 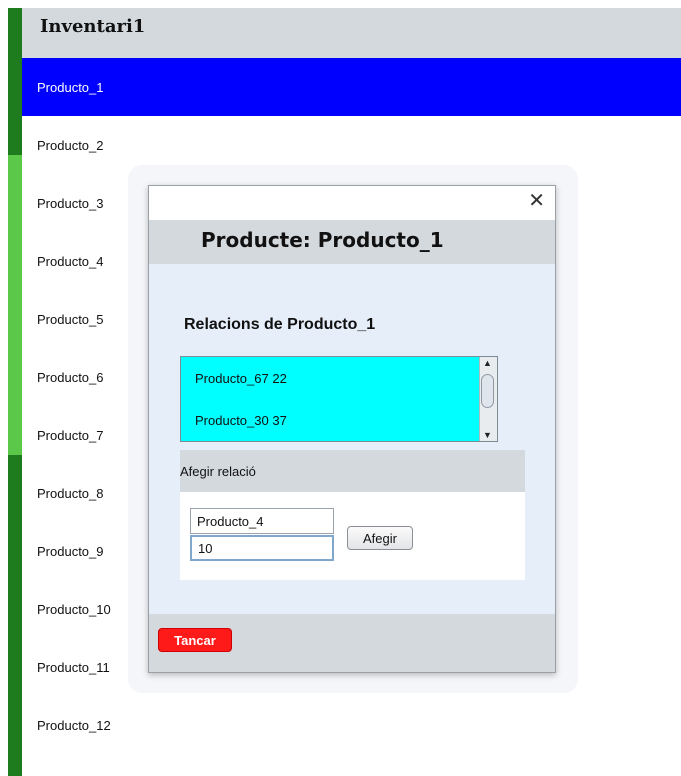 What do you see at coordinates (262, 548) in the screenshot?
I see `quantity-input` at bounding box center [262, 548].